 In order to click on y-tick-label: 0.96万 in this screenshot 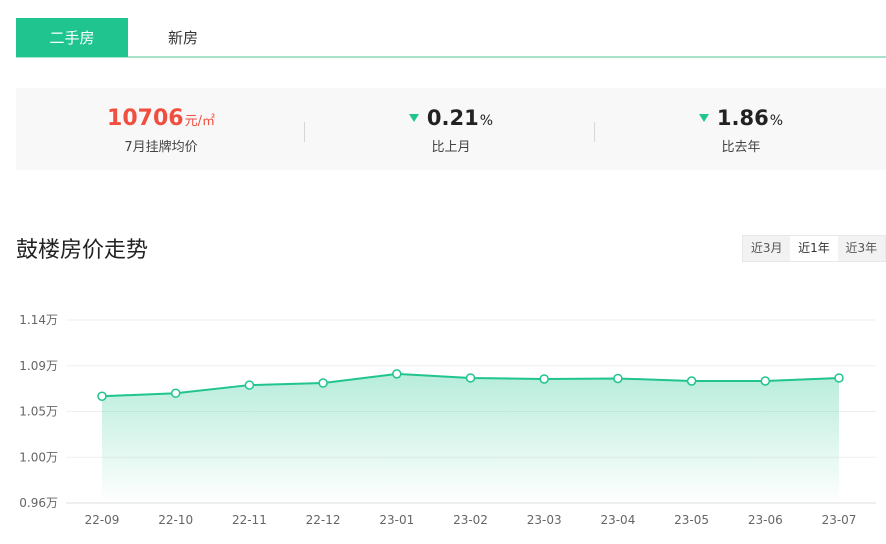, I will do `click(38, 503)`.